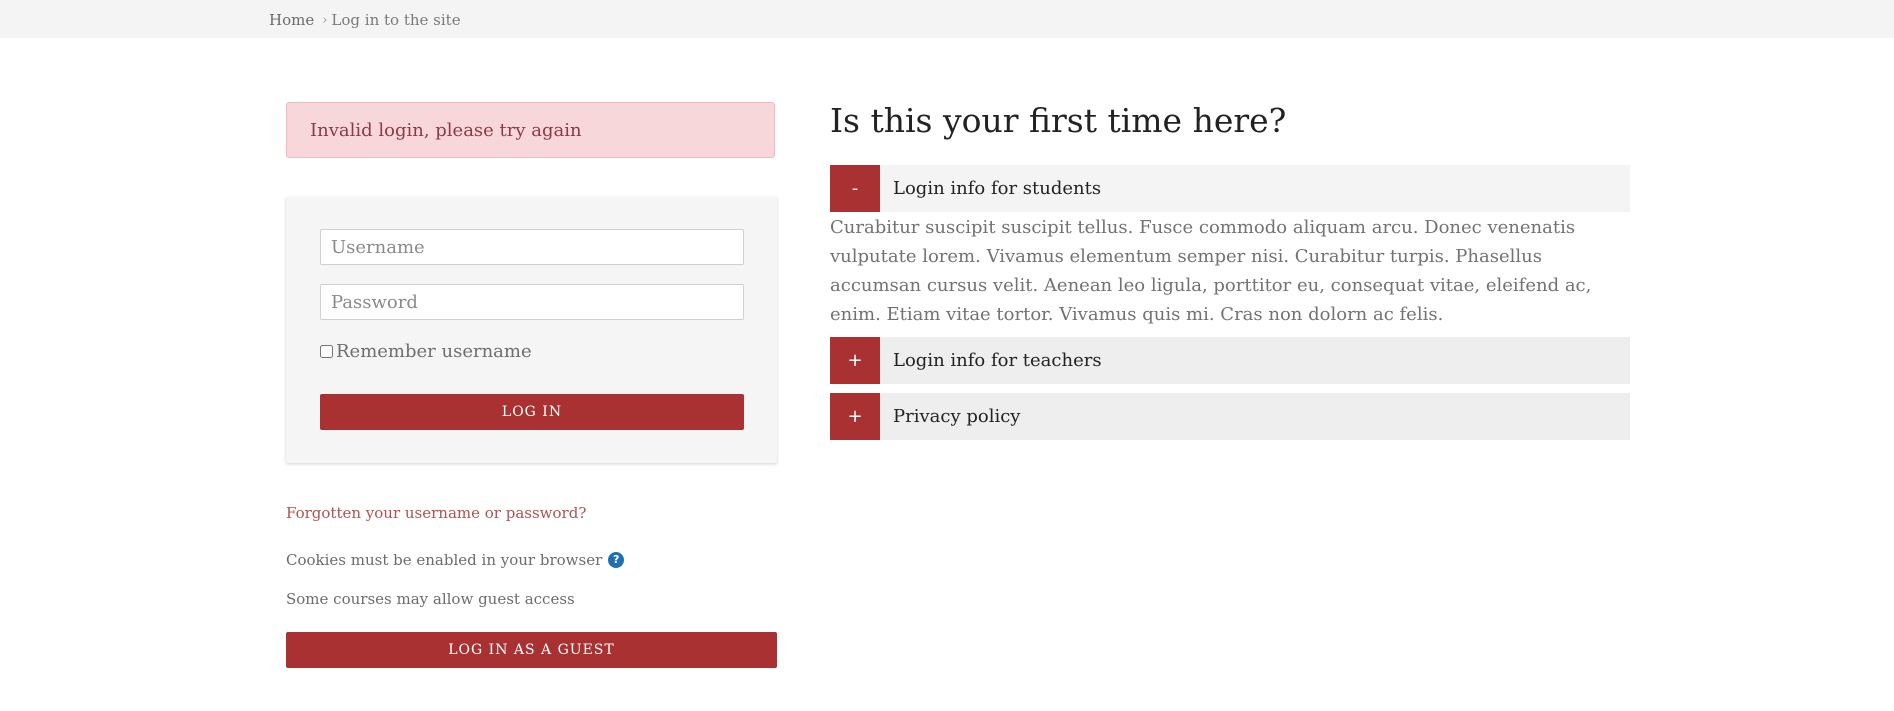 The image size is (1894, 711). What do you see at coordinates (1230, 416) in the screenshot?
I see `accordion-privacy-header: + Privacy policy` at bounding box center [1230, 416].